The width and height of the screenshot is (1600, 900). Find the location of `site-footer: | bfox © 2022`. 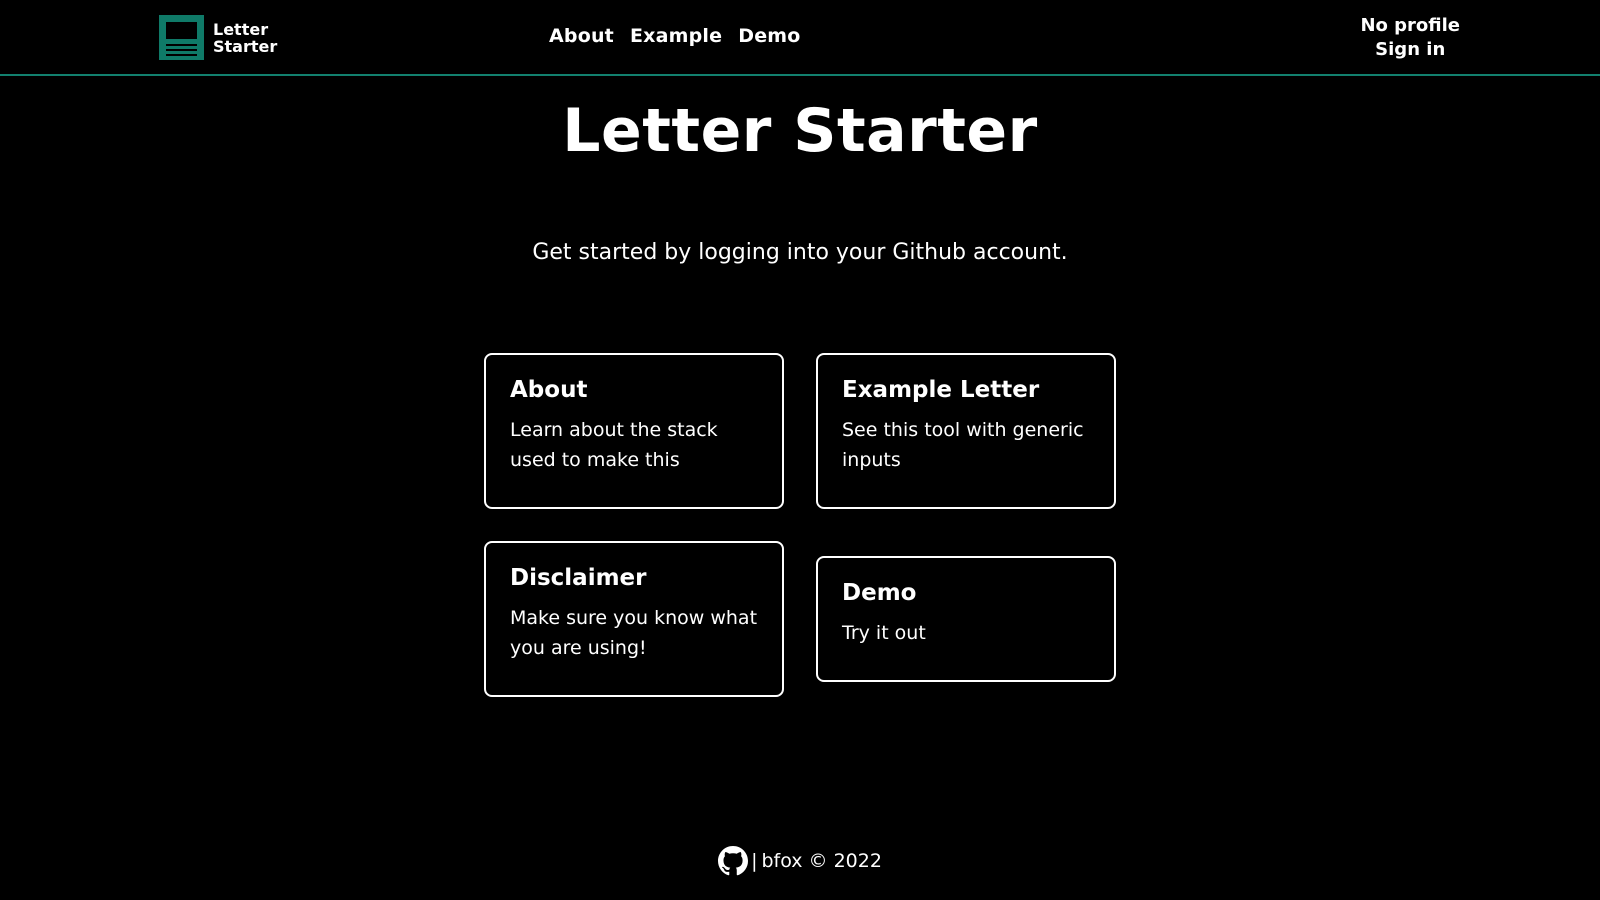

site-footer: | bfox © 2022 is located at coordinates (800, 861).